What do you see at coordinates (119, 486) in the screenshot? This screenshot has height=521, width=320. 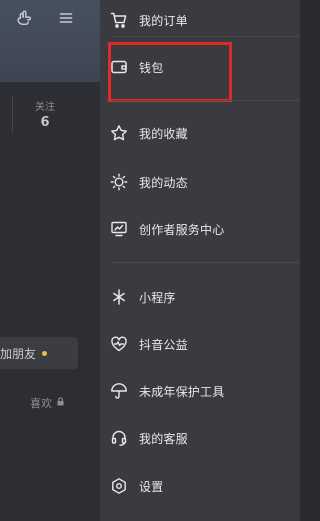 I see `settings-hex-icon` at bounding box center [119, 486].